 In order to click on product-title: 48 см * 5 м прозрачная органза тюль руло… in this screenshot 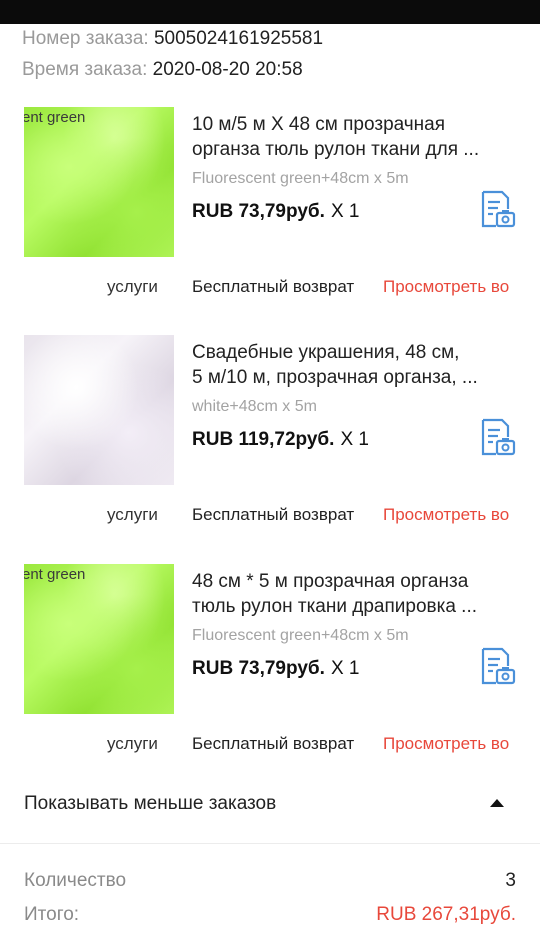, I will do `click(354, 594)`.